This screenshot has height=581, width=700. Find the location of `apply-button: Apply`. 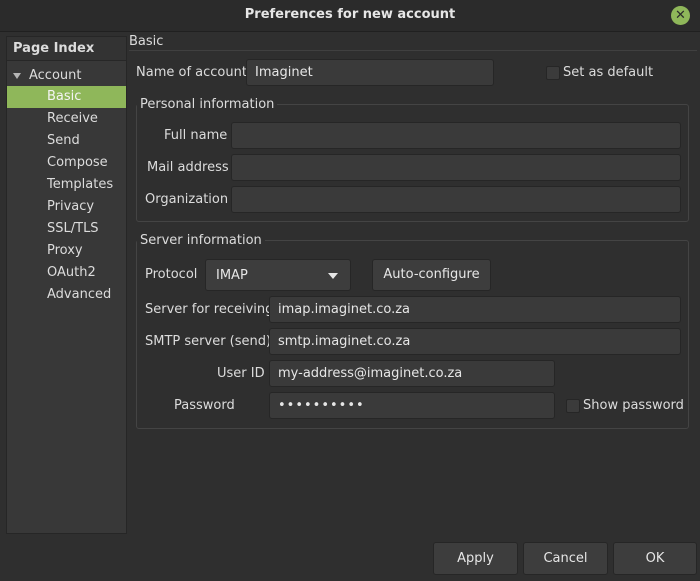

apply-button: Apply is located at coordinates (475, 558).